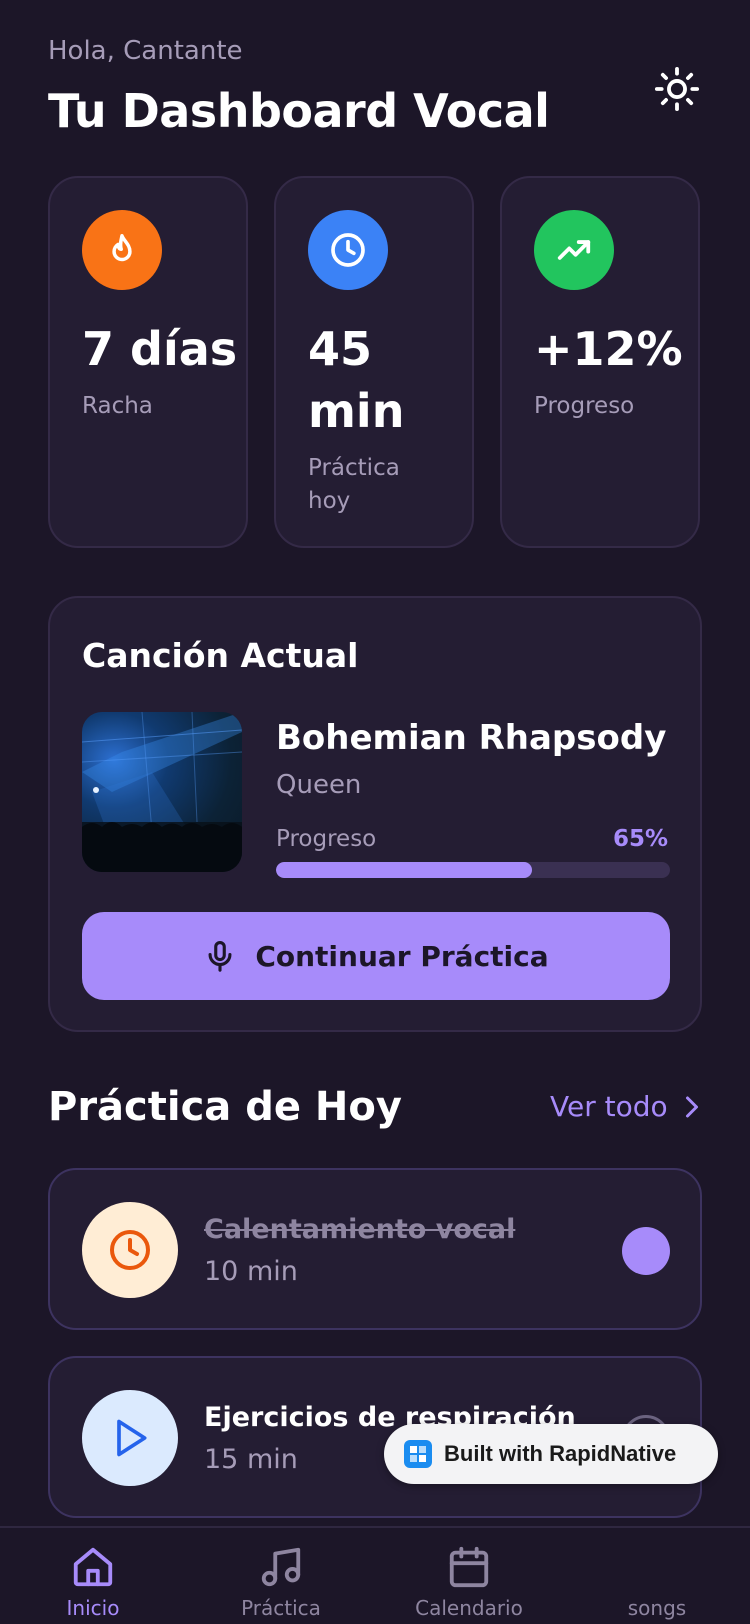 This screenshot has width=750, height=1624. What do you see at coordinates (404, 870) in the screenshot?
I see `progress-bar-fill` at bounding box center [404, 870].